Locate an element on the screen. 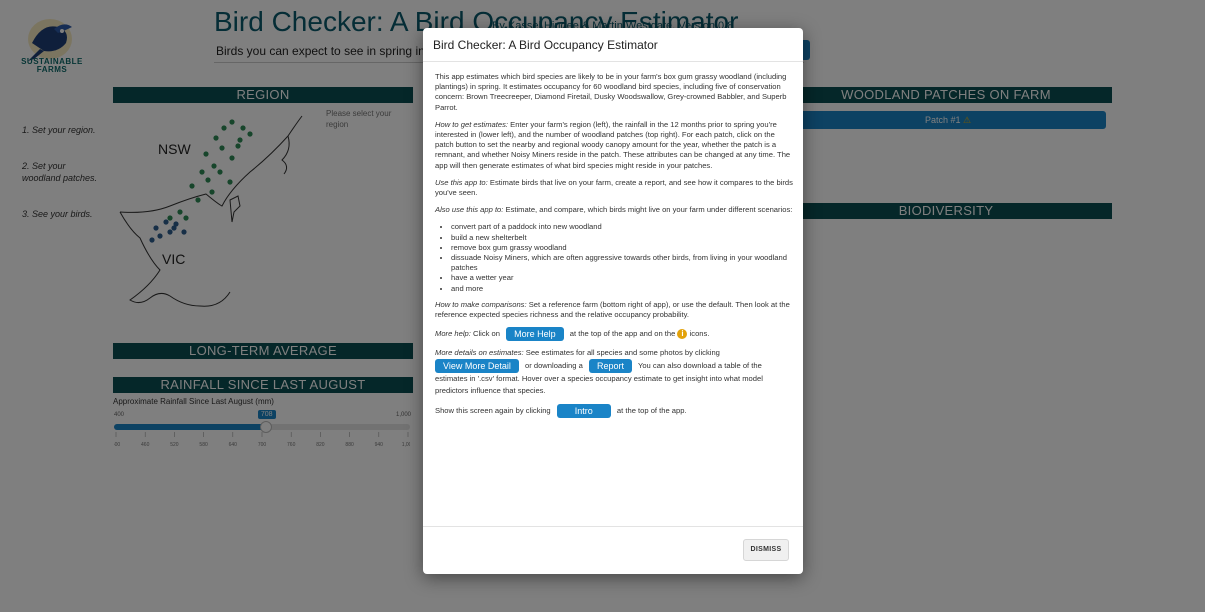 The image size is (1205, 612). dismiss-button: DISMISS is located at coordinates (766, 550).